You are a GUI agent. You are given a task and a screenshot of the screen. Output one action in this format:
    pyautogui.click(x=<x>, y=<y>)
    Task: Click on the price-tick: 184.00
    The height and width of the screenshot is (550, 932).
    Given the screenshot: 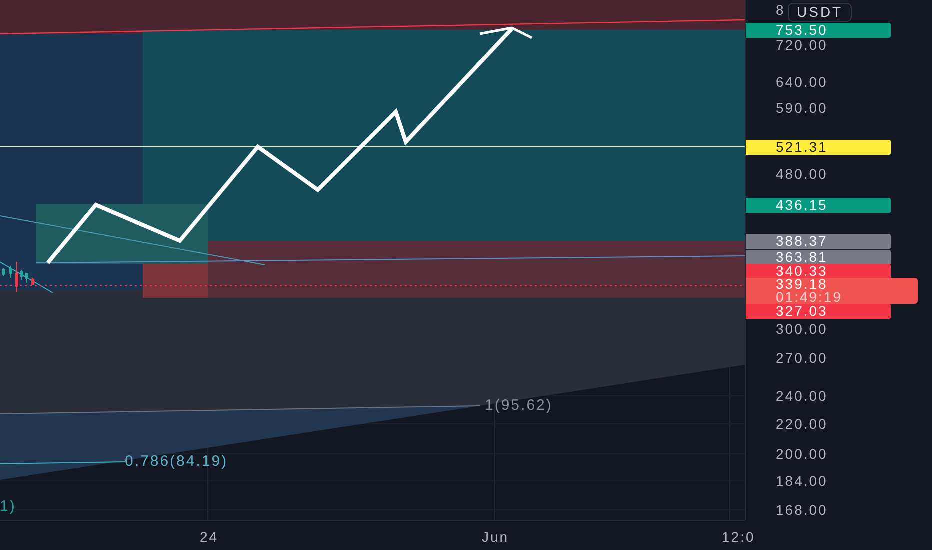 What is the action you would take?
    pyautogui.click(x=802, y=481)
    